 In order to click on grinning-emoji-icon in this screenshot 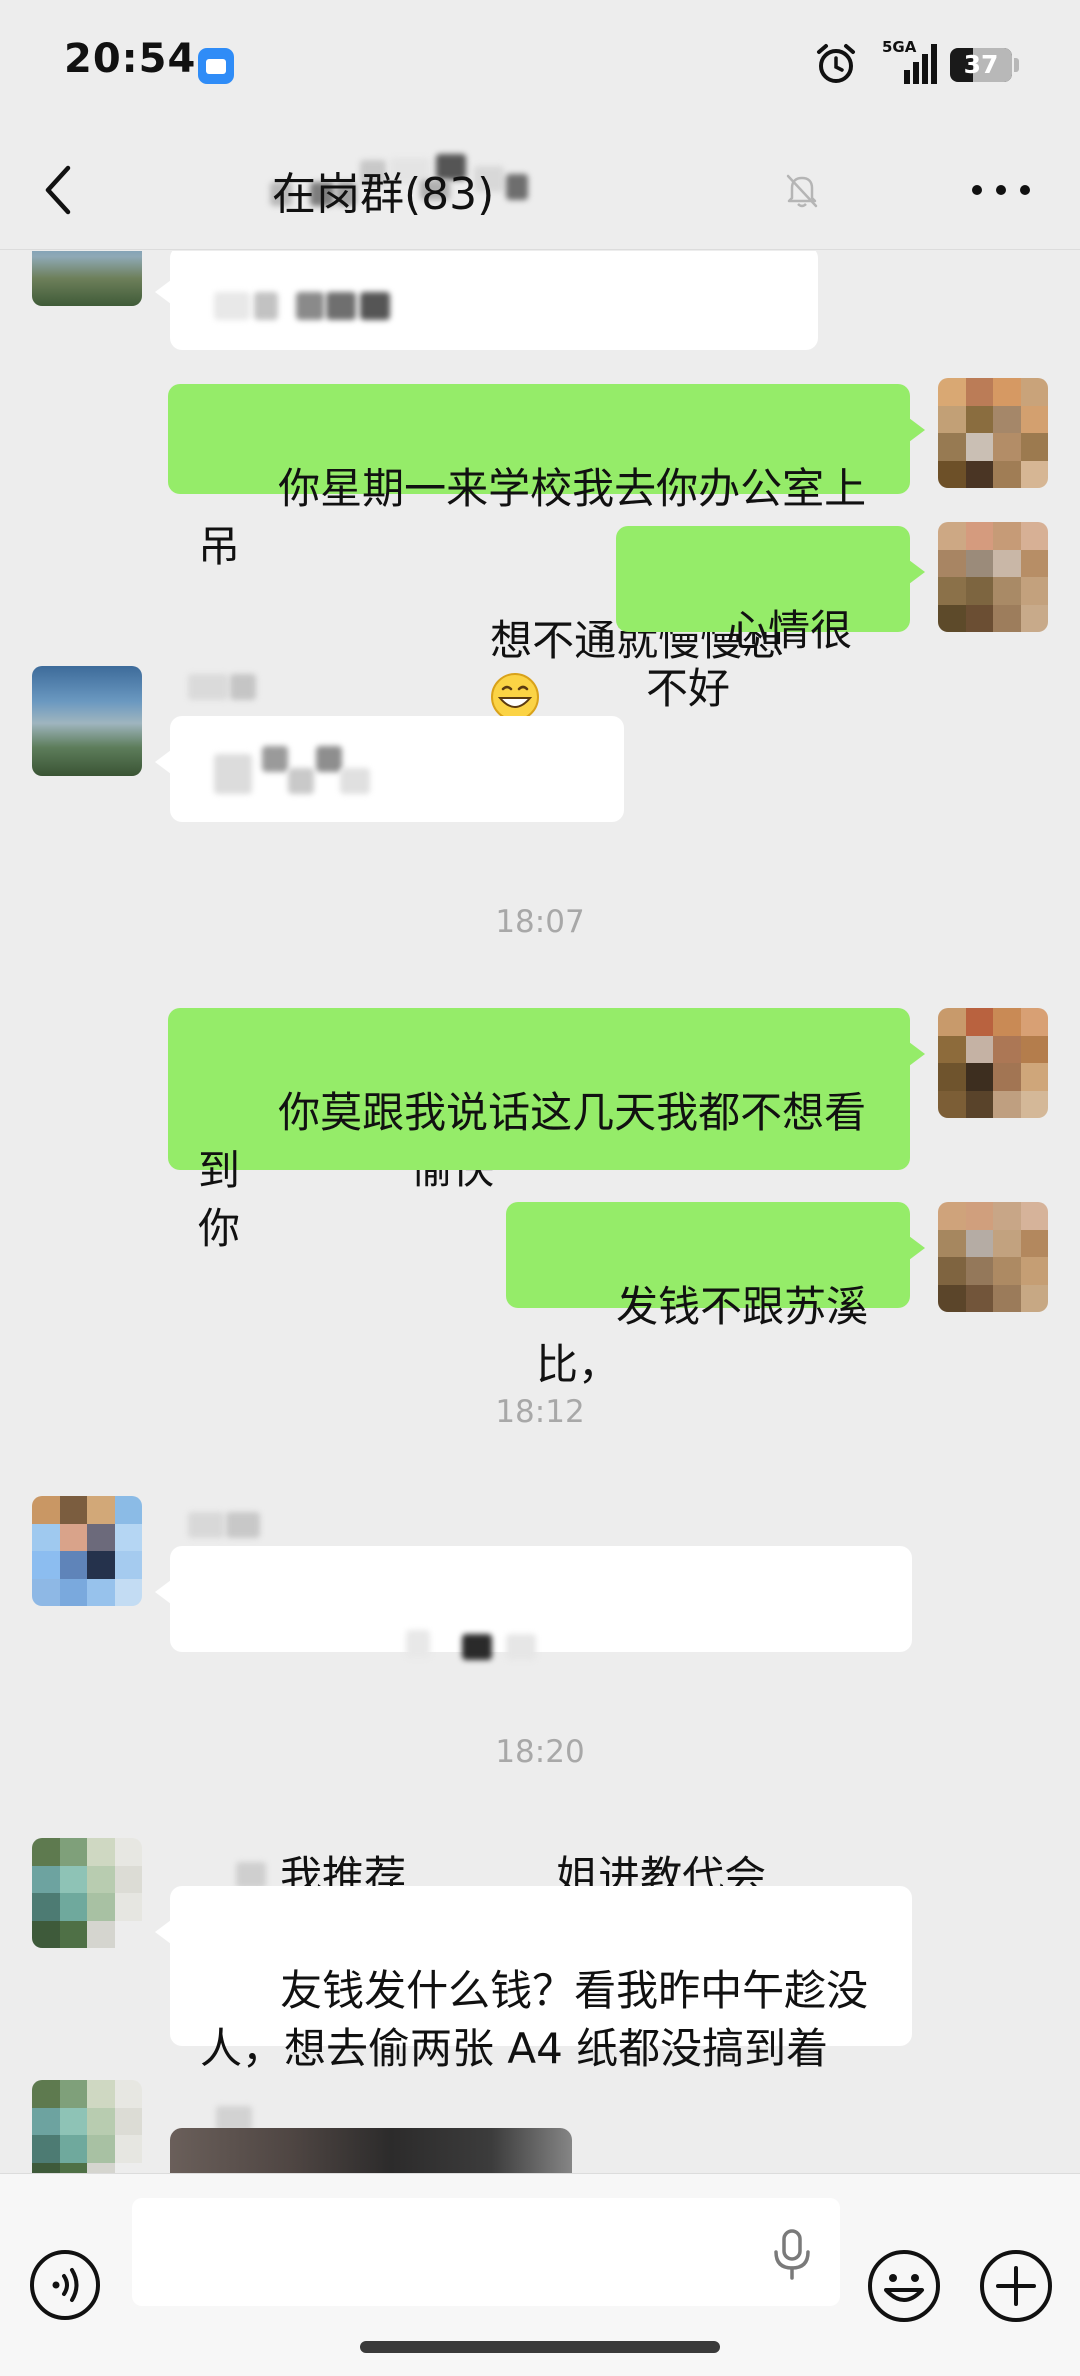, I will do `click(515, 697)`.